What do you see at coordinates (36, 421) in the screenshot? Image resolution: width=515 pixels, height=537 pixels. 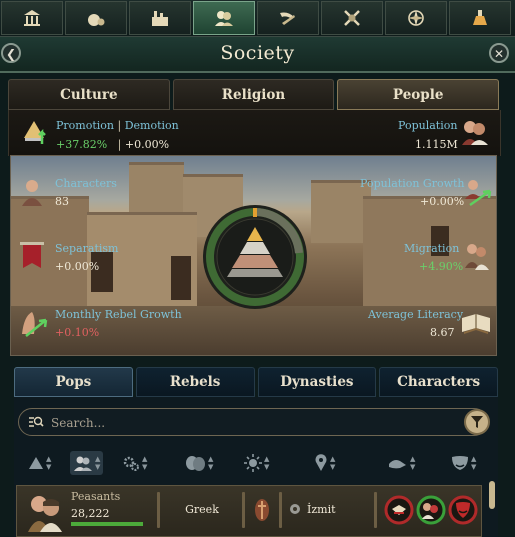 I see `search-icon` at bounding box center [36, 421].